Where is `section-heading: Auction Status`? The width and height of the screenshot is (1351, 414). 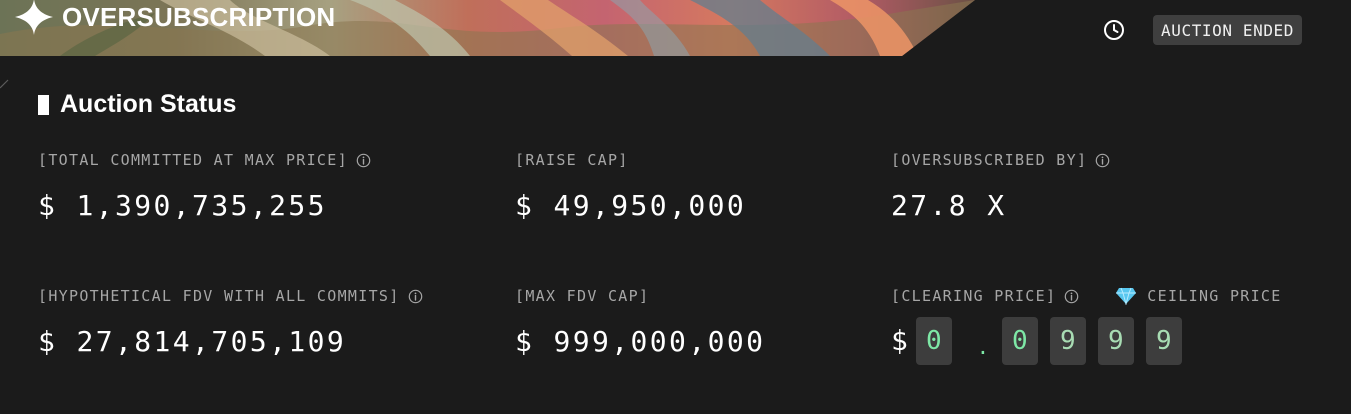 section-heading: Auction Status is located at coordinates (137, 104).